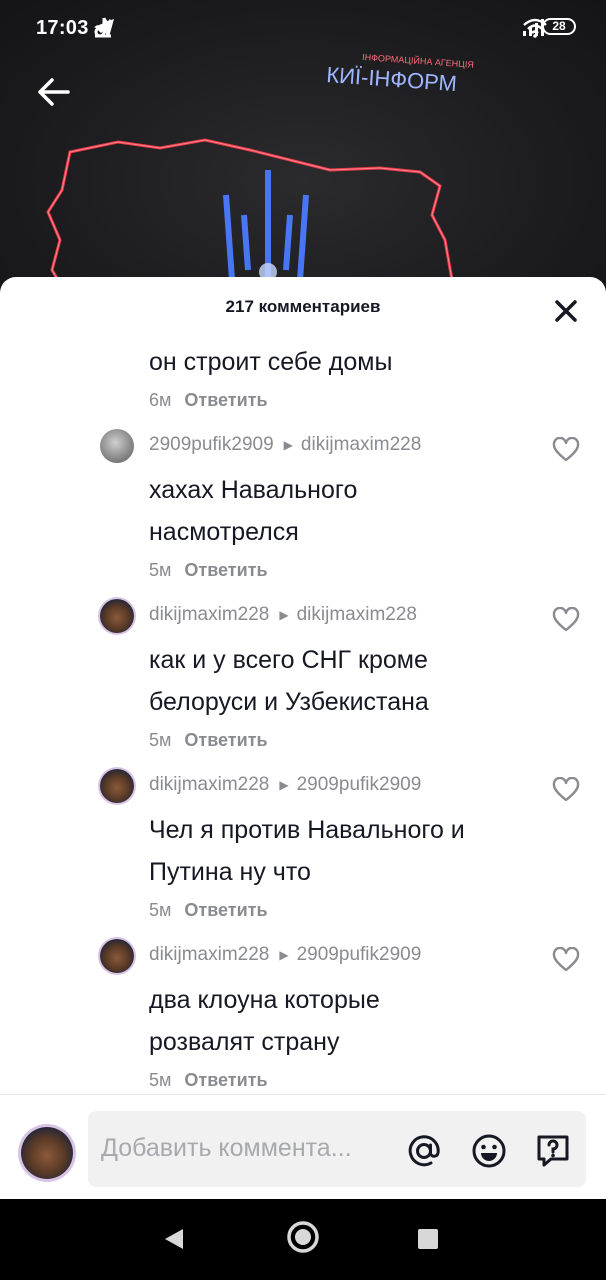  Describe the element at coordinates (62, 28) in the screenshot. I see `status-time: 17:03` at that location.